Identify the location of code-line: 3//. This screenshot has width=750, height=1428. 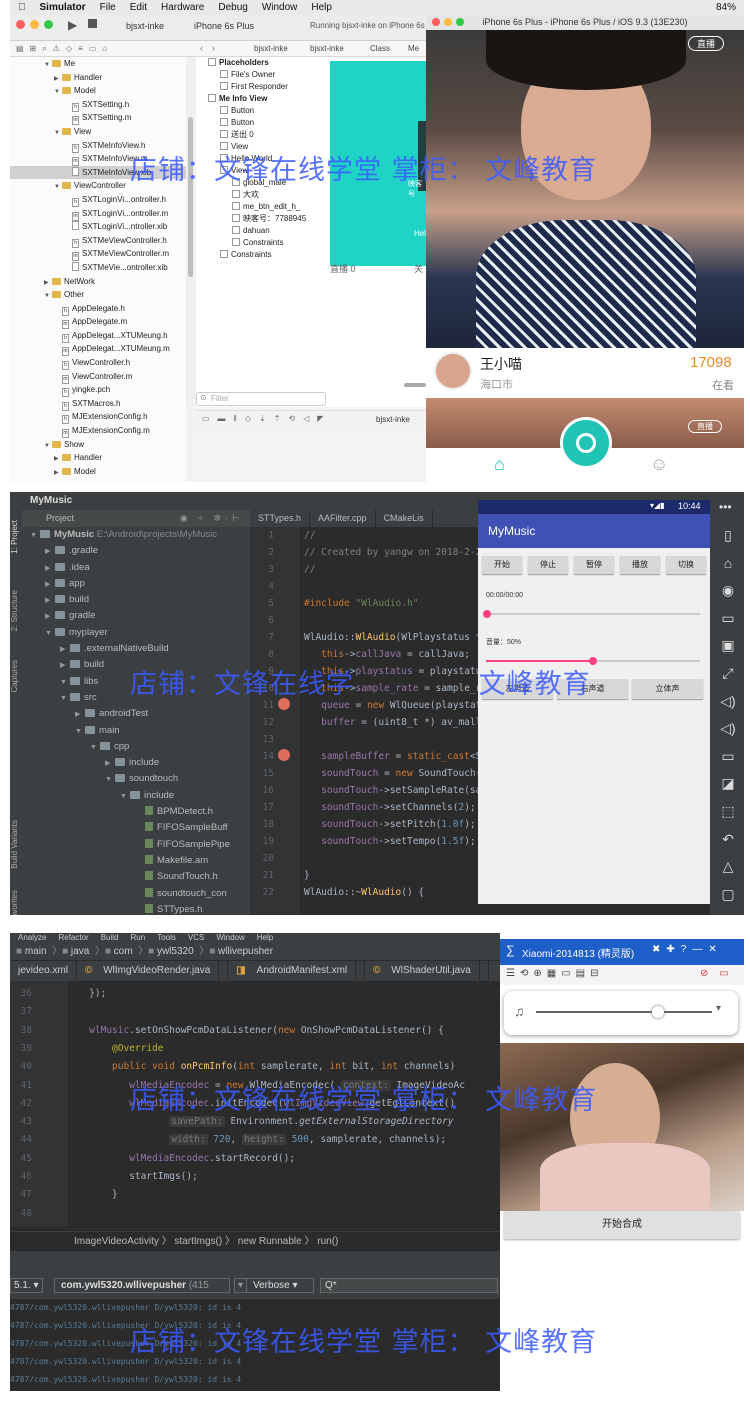
(368, 569).